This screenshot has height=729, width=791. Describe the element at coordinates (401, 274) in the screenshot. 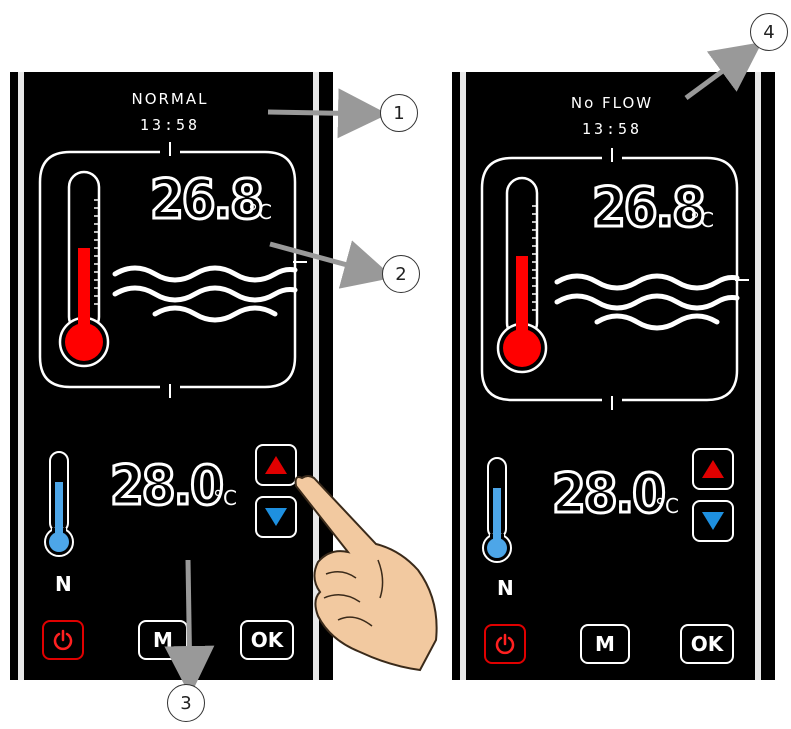

I see `callout-2: 2` at that location.